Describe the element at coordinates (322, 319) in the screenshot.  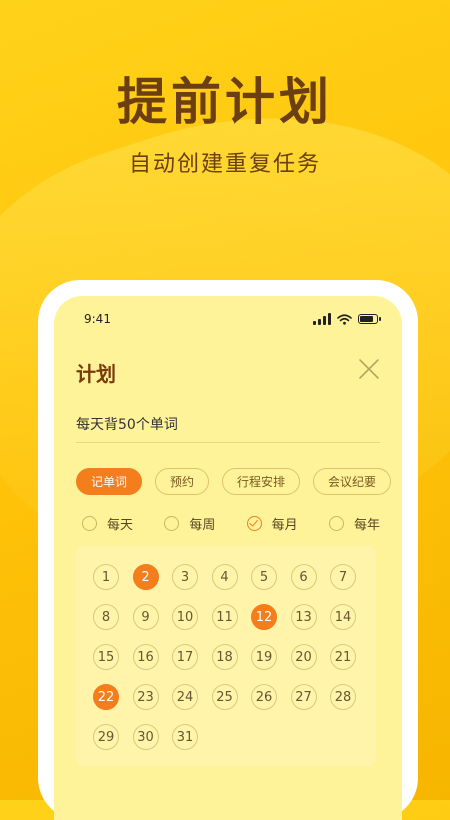
I see `signal-icon` at that location.